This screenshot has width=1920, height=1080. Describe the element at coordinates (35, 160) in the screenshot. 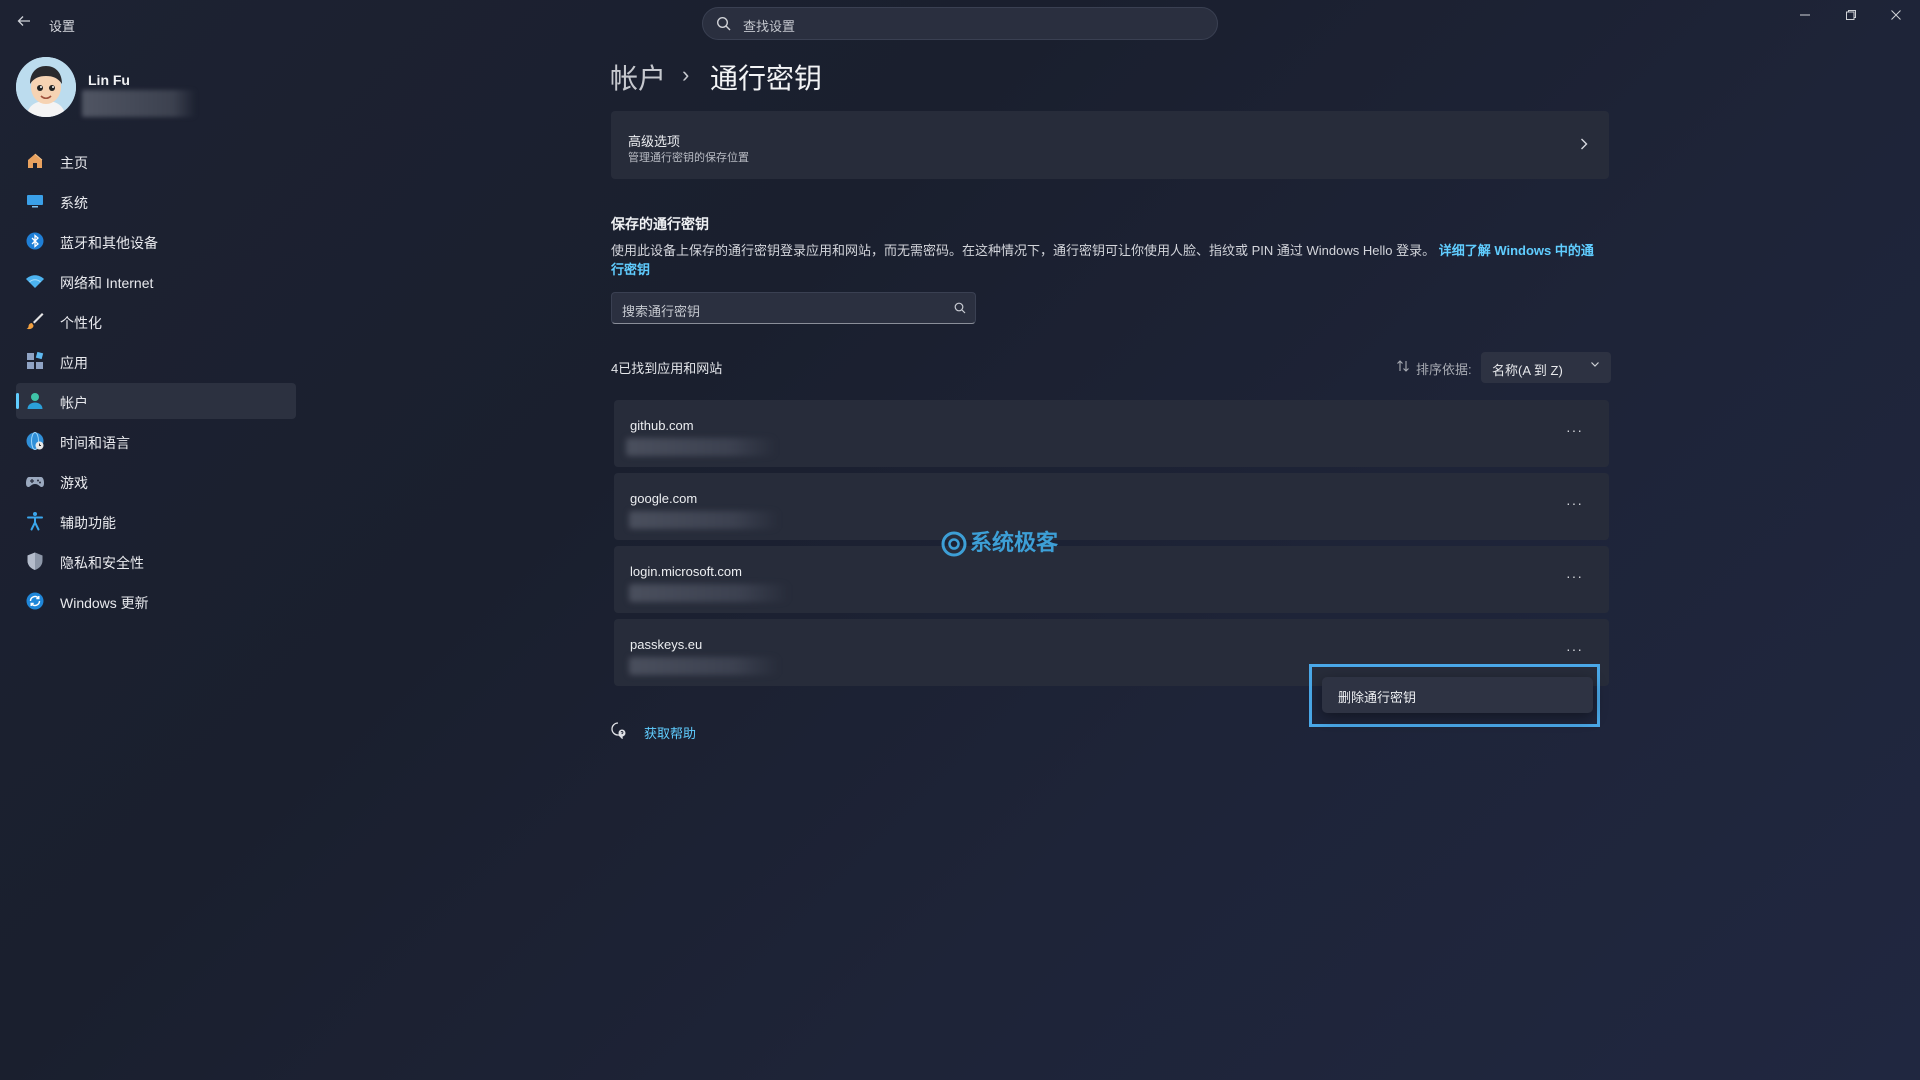

I see `home-icon` at that location.